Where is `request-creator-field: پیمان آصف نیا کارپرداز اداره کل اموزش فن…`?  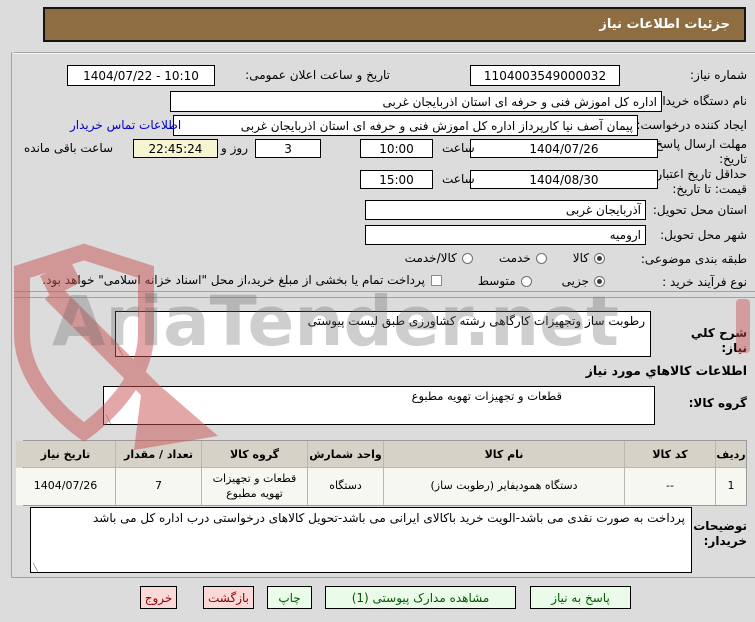
request-creator-field: پیمان آصف نیا کارپرداز اداره کل اموزش فن… is located at coordinates (405, 125).